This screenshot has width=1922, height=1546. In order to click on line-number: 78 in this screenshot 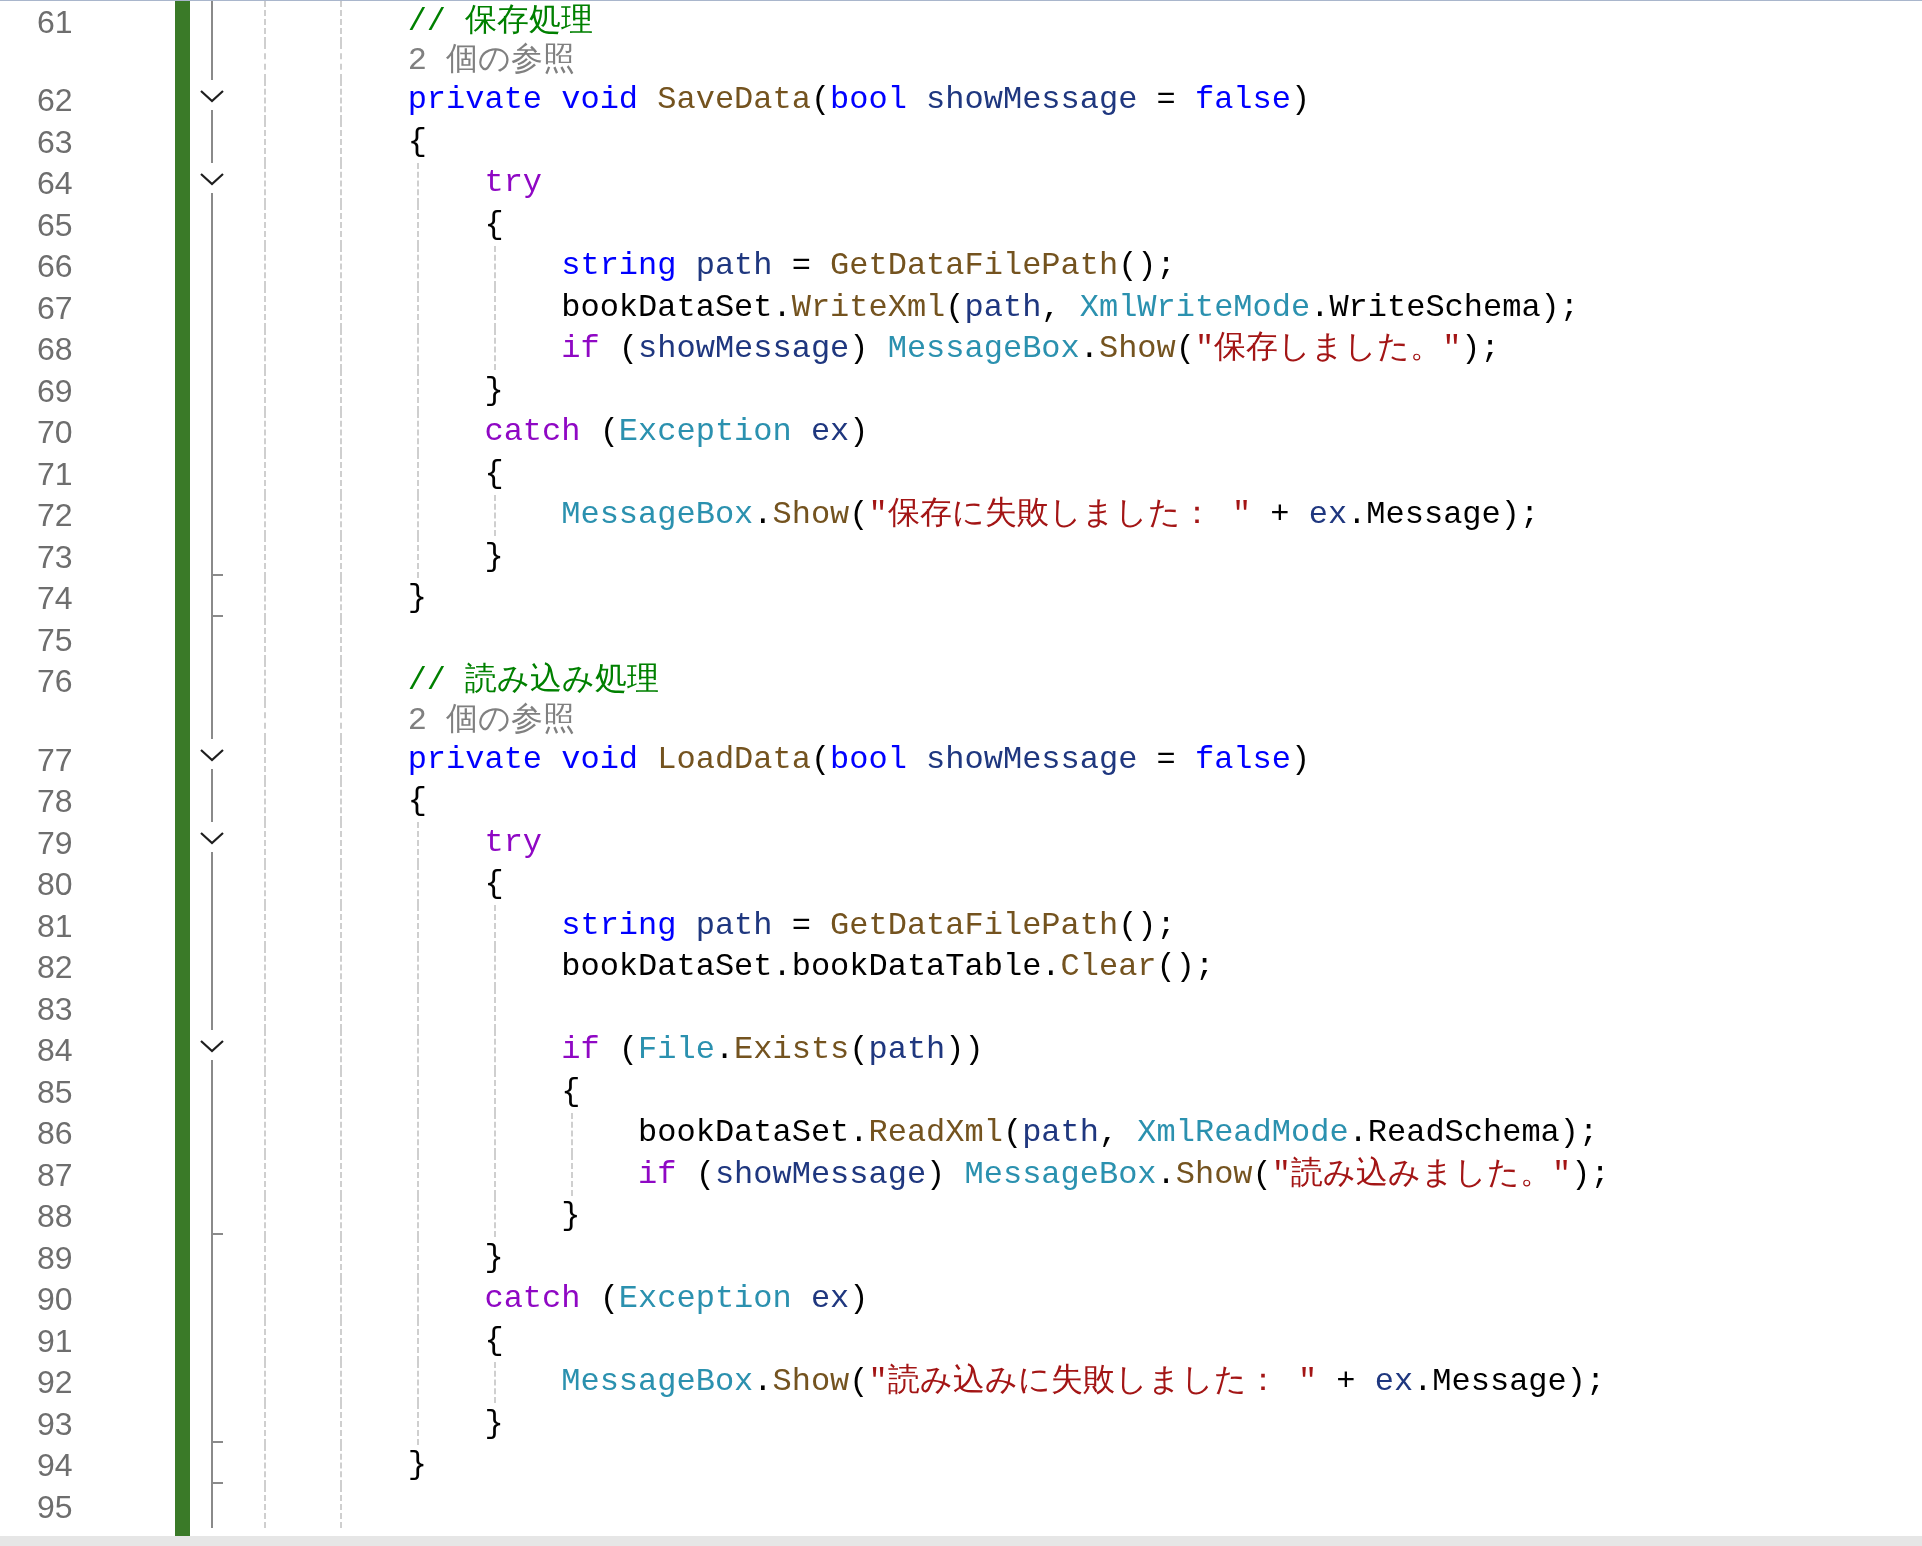, I will do `click(54, 801)`.